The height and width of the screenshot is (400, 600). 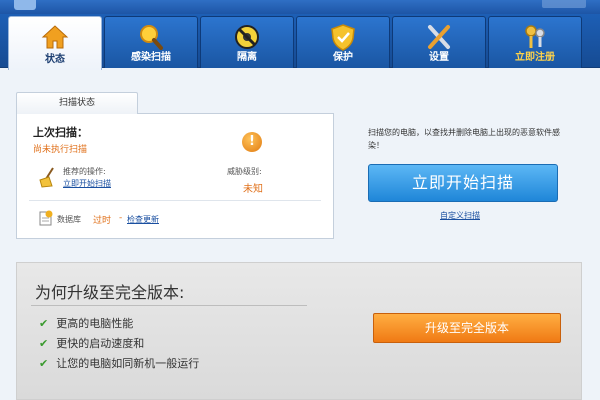 What do you see at coordinates (535, 36) in the screenshot?
I see `keys-icon` at bounding box center [535, 36].